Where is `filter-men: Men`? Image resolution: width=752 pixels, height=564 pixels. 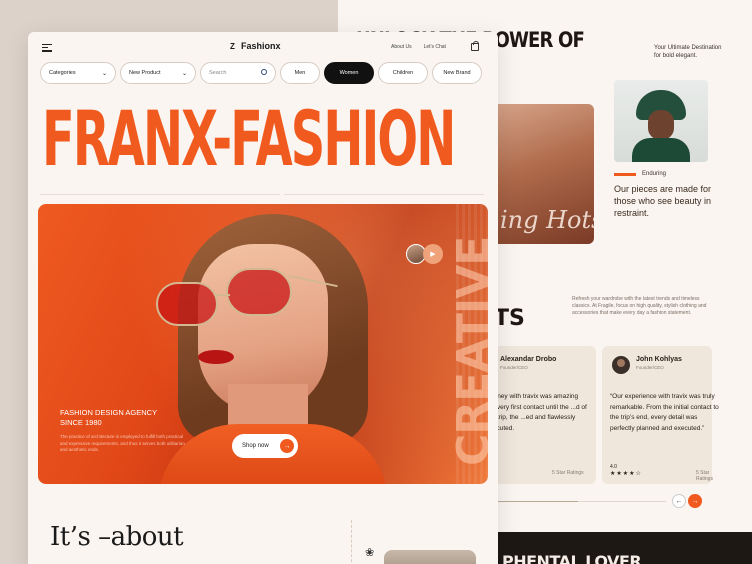
filter-men: Men is located at coordinates (300, 73).